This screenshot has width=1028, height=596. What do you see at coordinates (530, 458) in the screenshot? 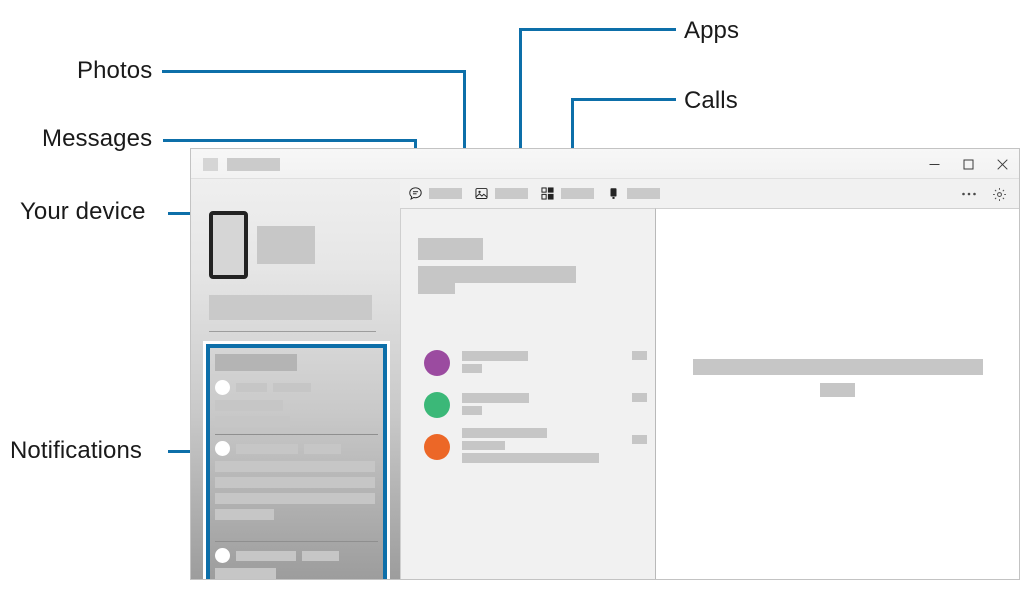
I see `conversation-preview-second-line` at bounding box center [530, 458].